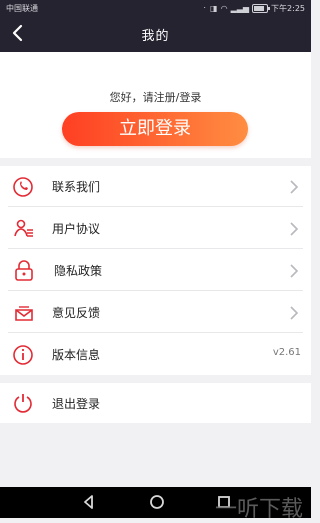  Describe the element at coordinates (286, 352) in the screenshot. I see `version-value: v2.61` at that location.